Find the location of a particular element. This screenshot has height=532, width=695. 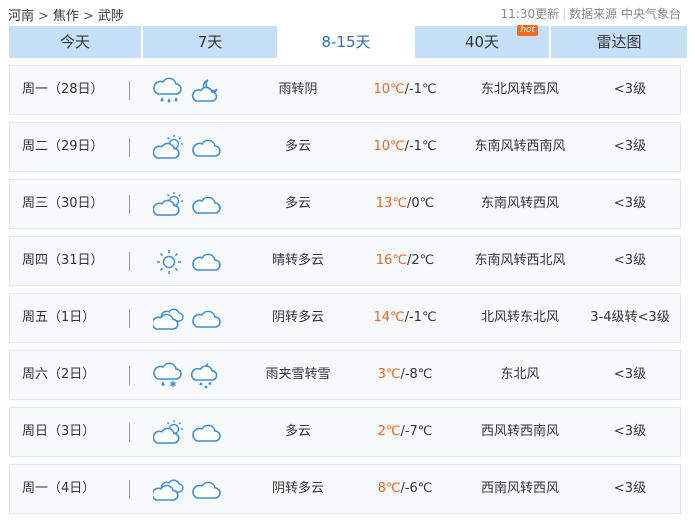

temp-high: 14℃ is located at coordinates (389, 317).